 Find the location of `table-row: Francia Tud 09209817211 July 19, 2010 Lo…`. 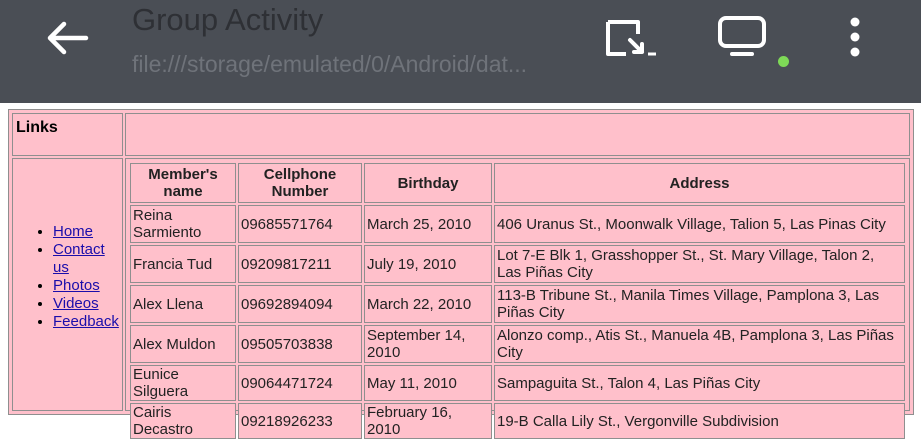

table-row: Francia Tud 09209817211 July 19, 2010 Lo… is located at coordinates (517, 264).